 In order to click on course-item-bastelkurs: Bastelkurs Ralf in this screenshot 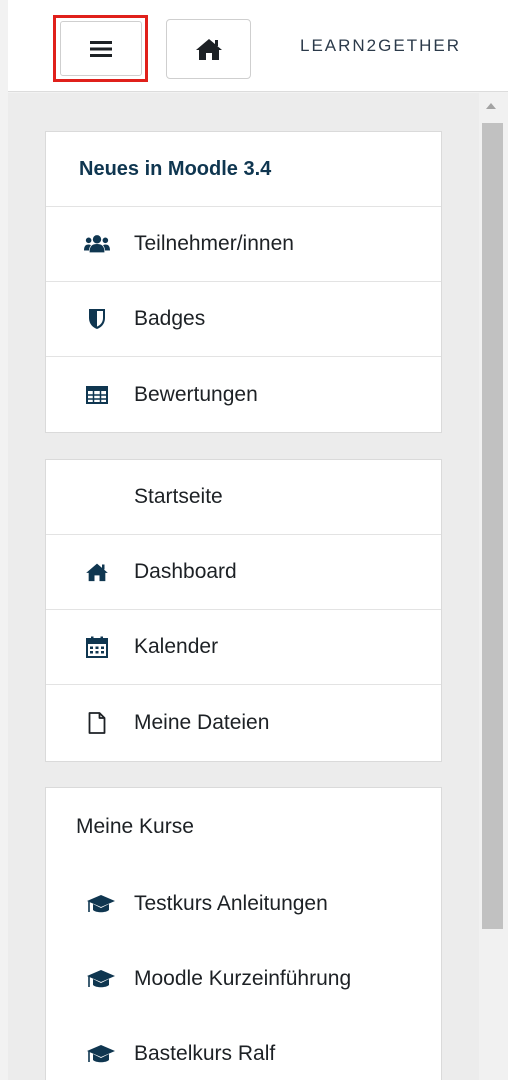, I will do `click(243, 1048)`.